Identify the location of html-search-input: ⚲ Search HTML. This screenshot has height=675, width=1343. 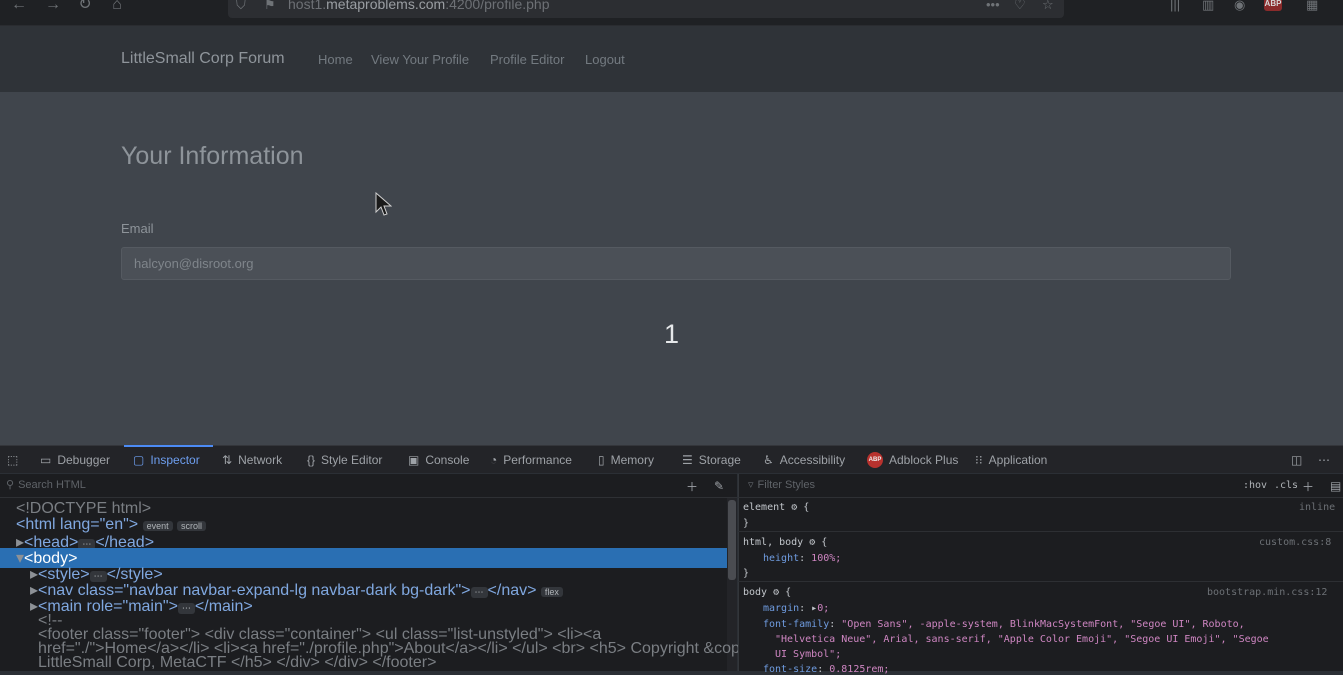
(46, 485).